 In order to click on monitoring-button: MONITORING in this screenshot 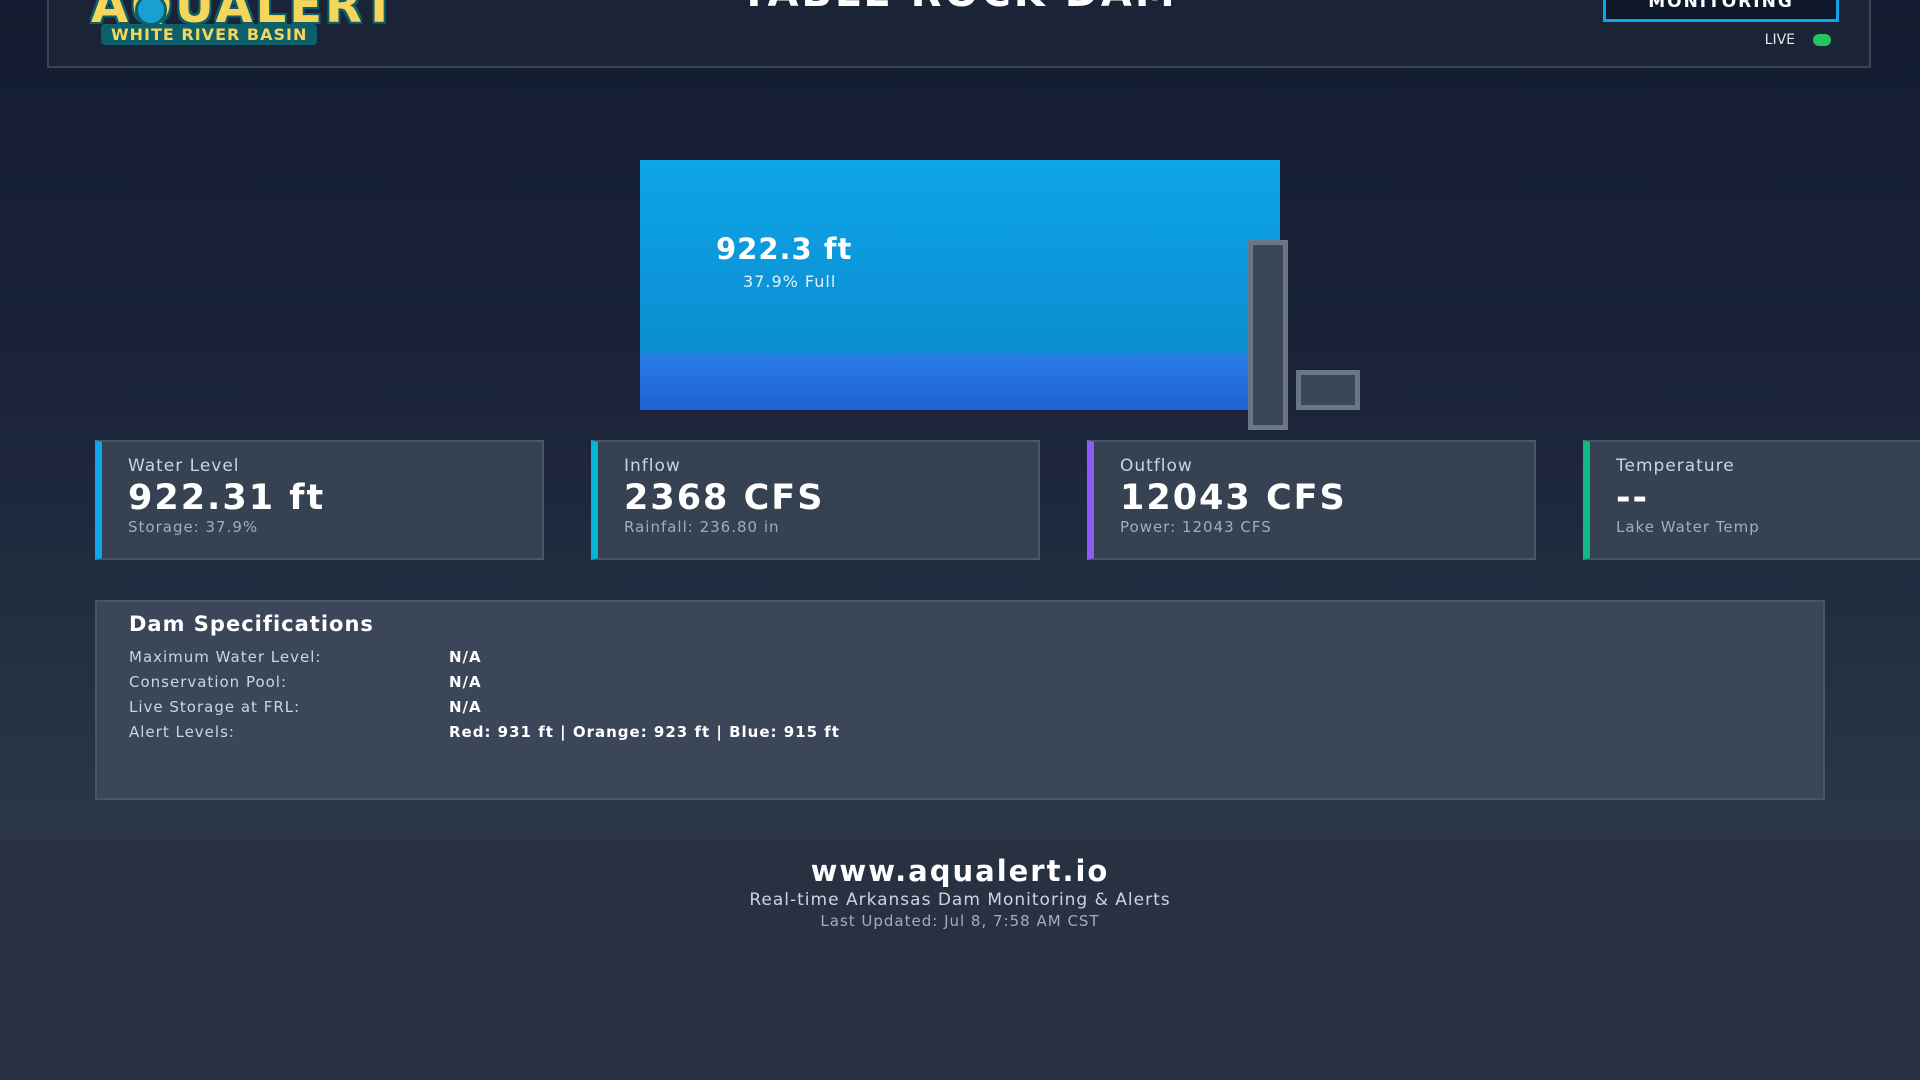, I will do `click(1721, 11)`.